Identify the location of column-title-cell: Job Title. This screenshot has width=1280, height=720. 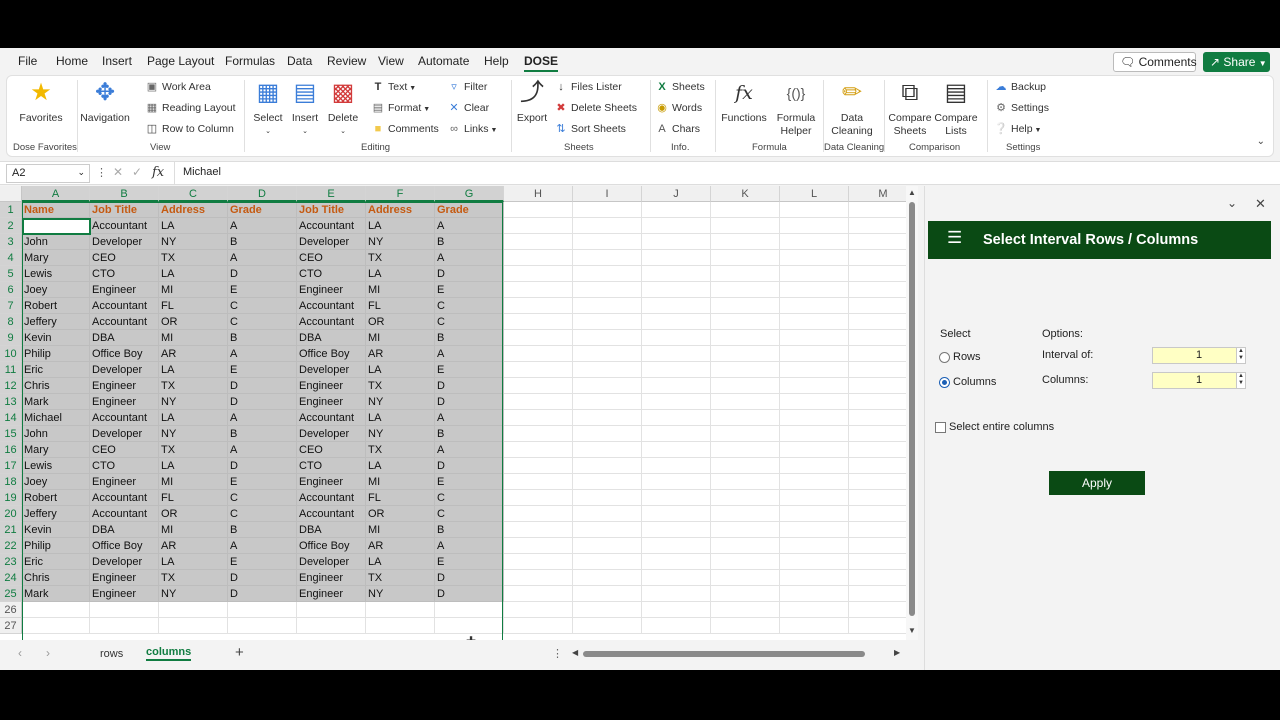
(331, 210).